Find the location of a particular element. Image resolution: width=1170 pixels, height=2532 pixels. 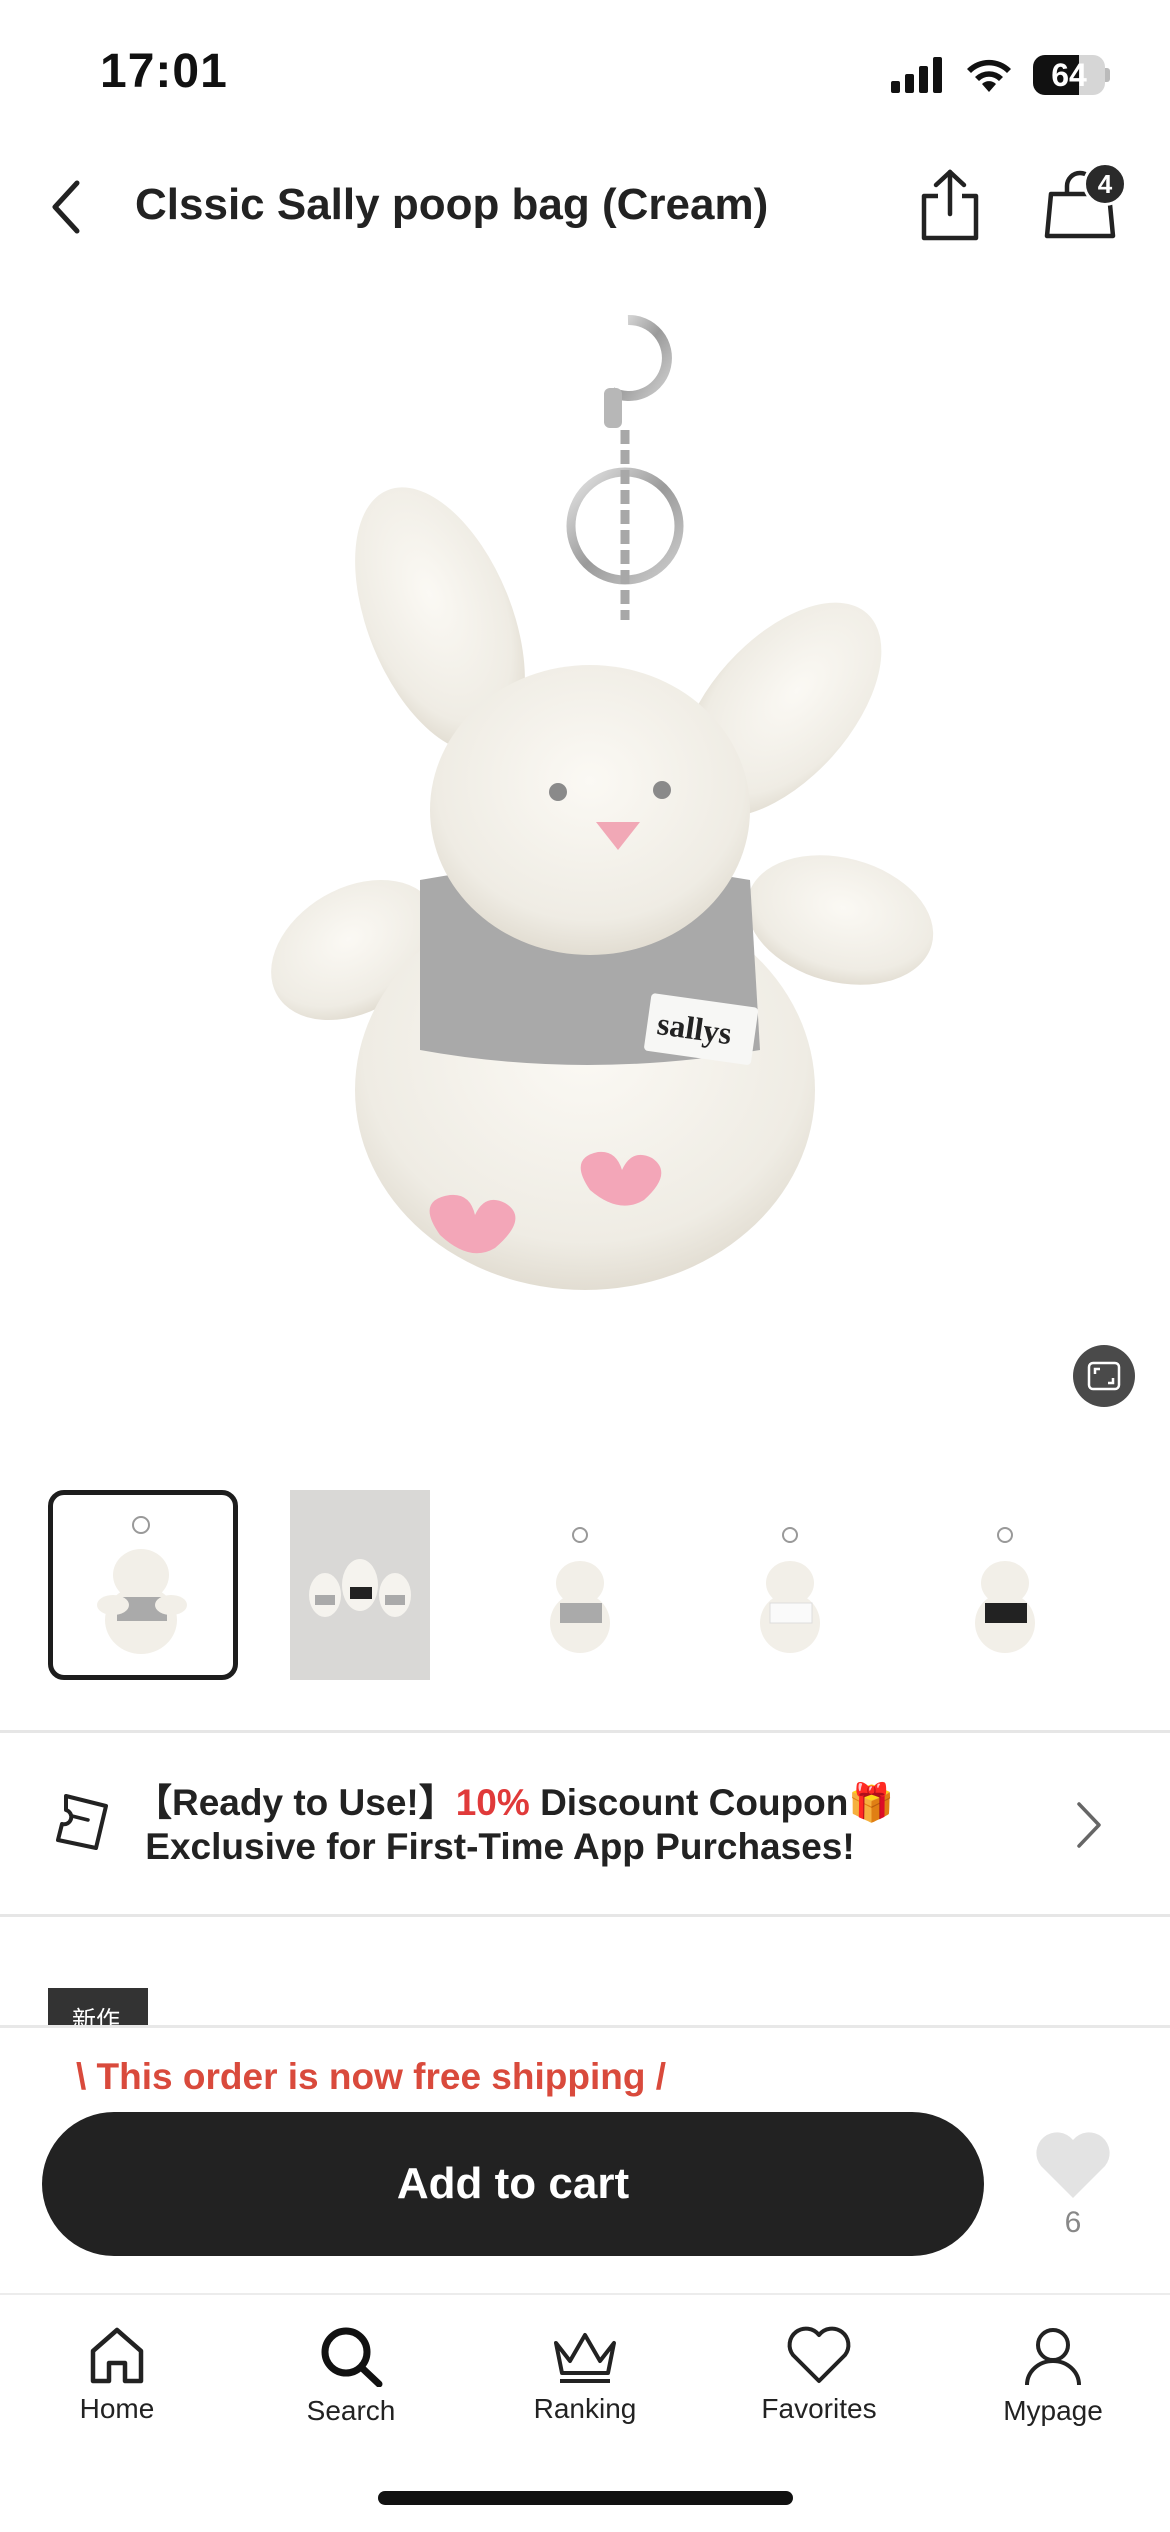

page-title: Clssic Sally poop bag (Cream) is located at coordinates (452, 204).